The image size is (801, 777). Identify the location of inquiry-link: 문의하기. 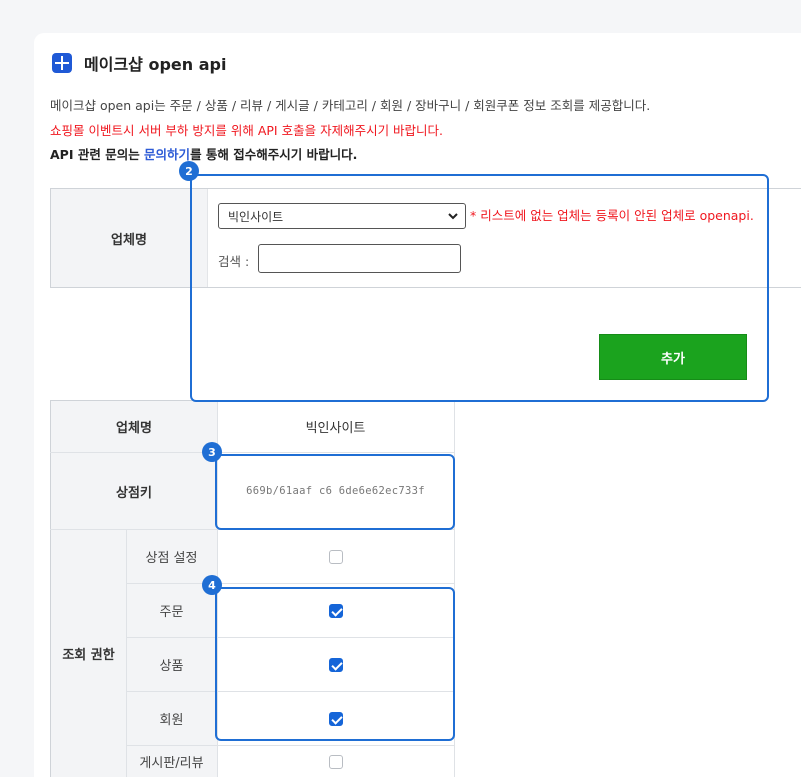
(167, 154).